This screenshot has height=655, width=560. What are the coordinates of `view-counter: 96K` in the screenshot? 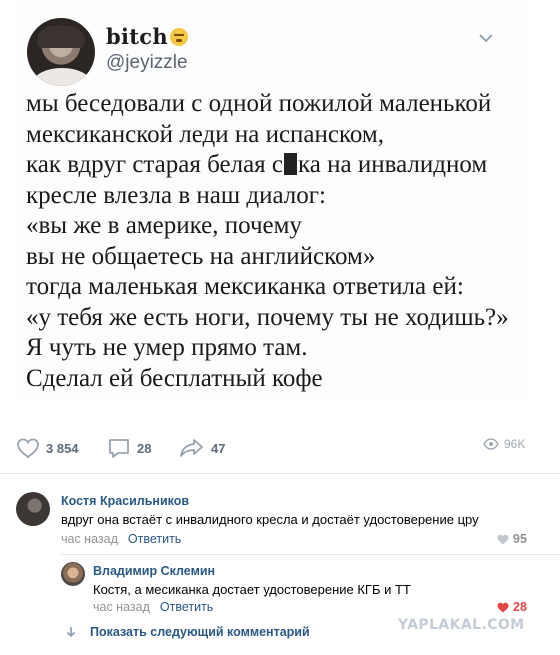 It's located at (504, 444).